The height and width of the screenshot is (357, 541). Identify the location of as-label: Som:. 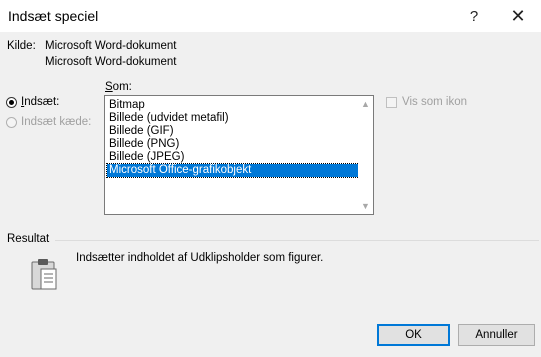
(118, 87).